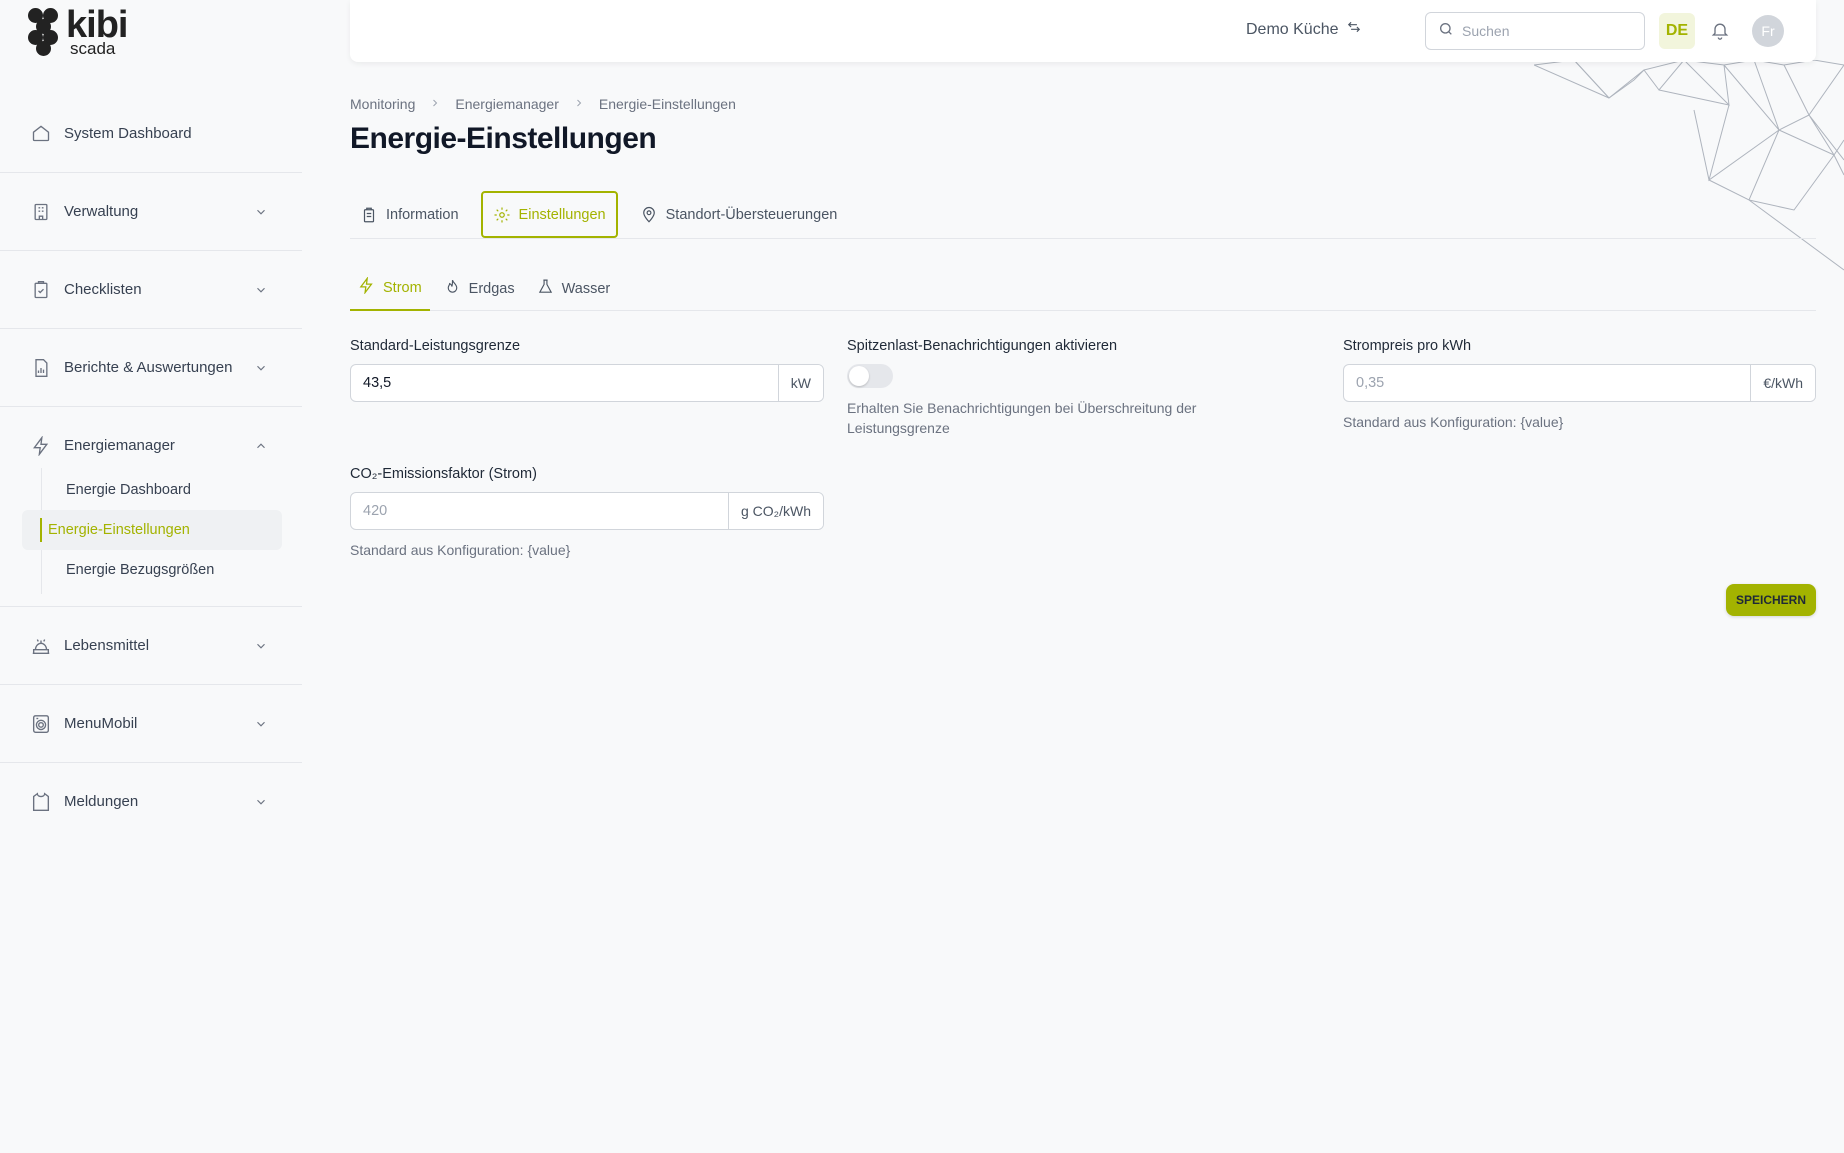 The image size is (1844, 1153). I want to click on page-title: Energie-Einstellungen, so click(503, 138).